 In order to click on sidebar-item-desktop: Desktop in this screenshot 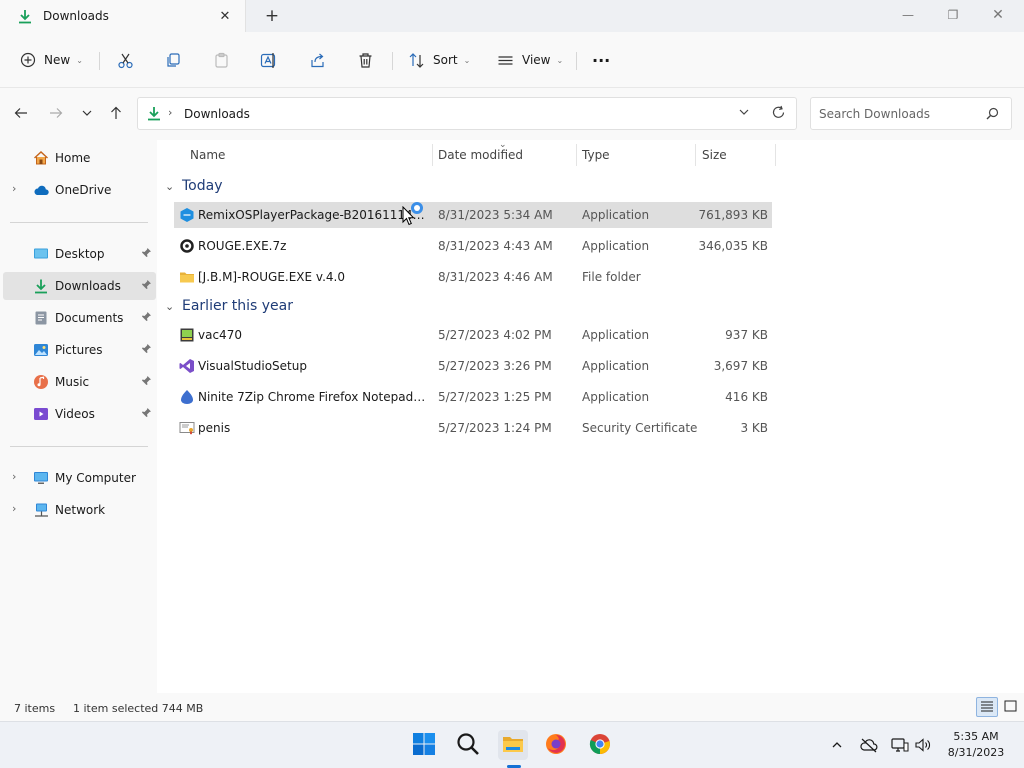, I will do `click(79, 254)`.